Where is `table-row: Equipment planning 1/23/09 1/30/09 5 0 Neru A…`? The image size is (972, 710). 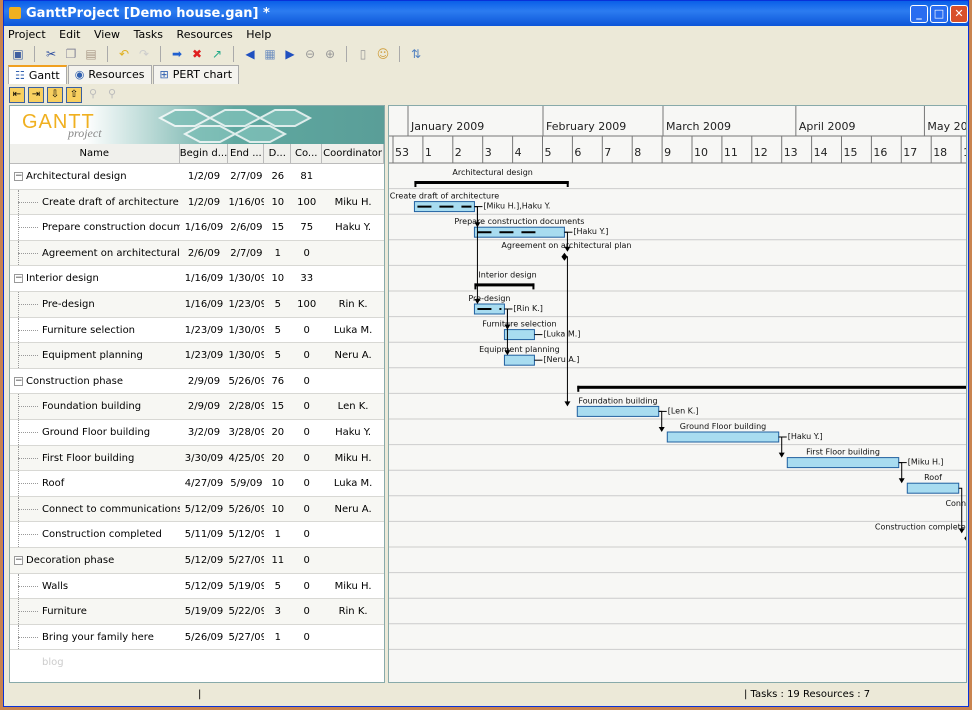
table-row: Equipment planning 1/23/09 1/30/09 5 0 Neru A… is located at coordinates (197, 356).